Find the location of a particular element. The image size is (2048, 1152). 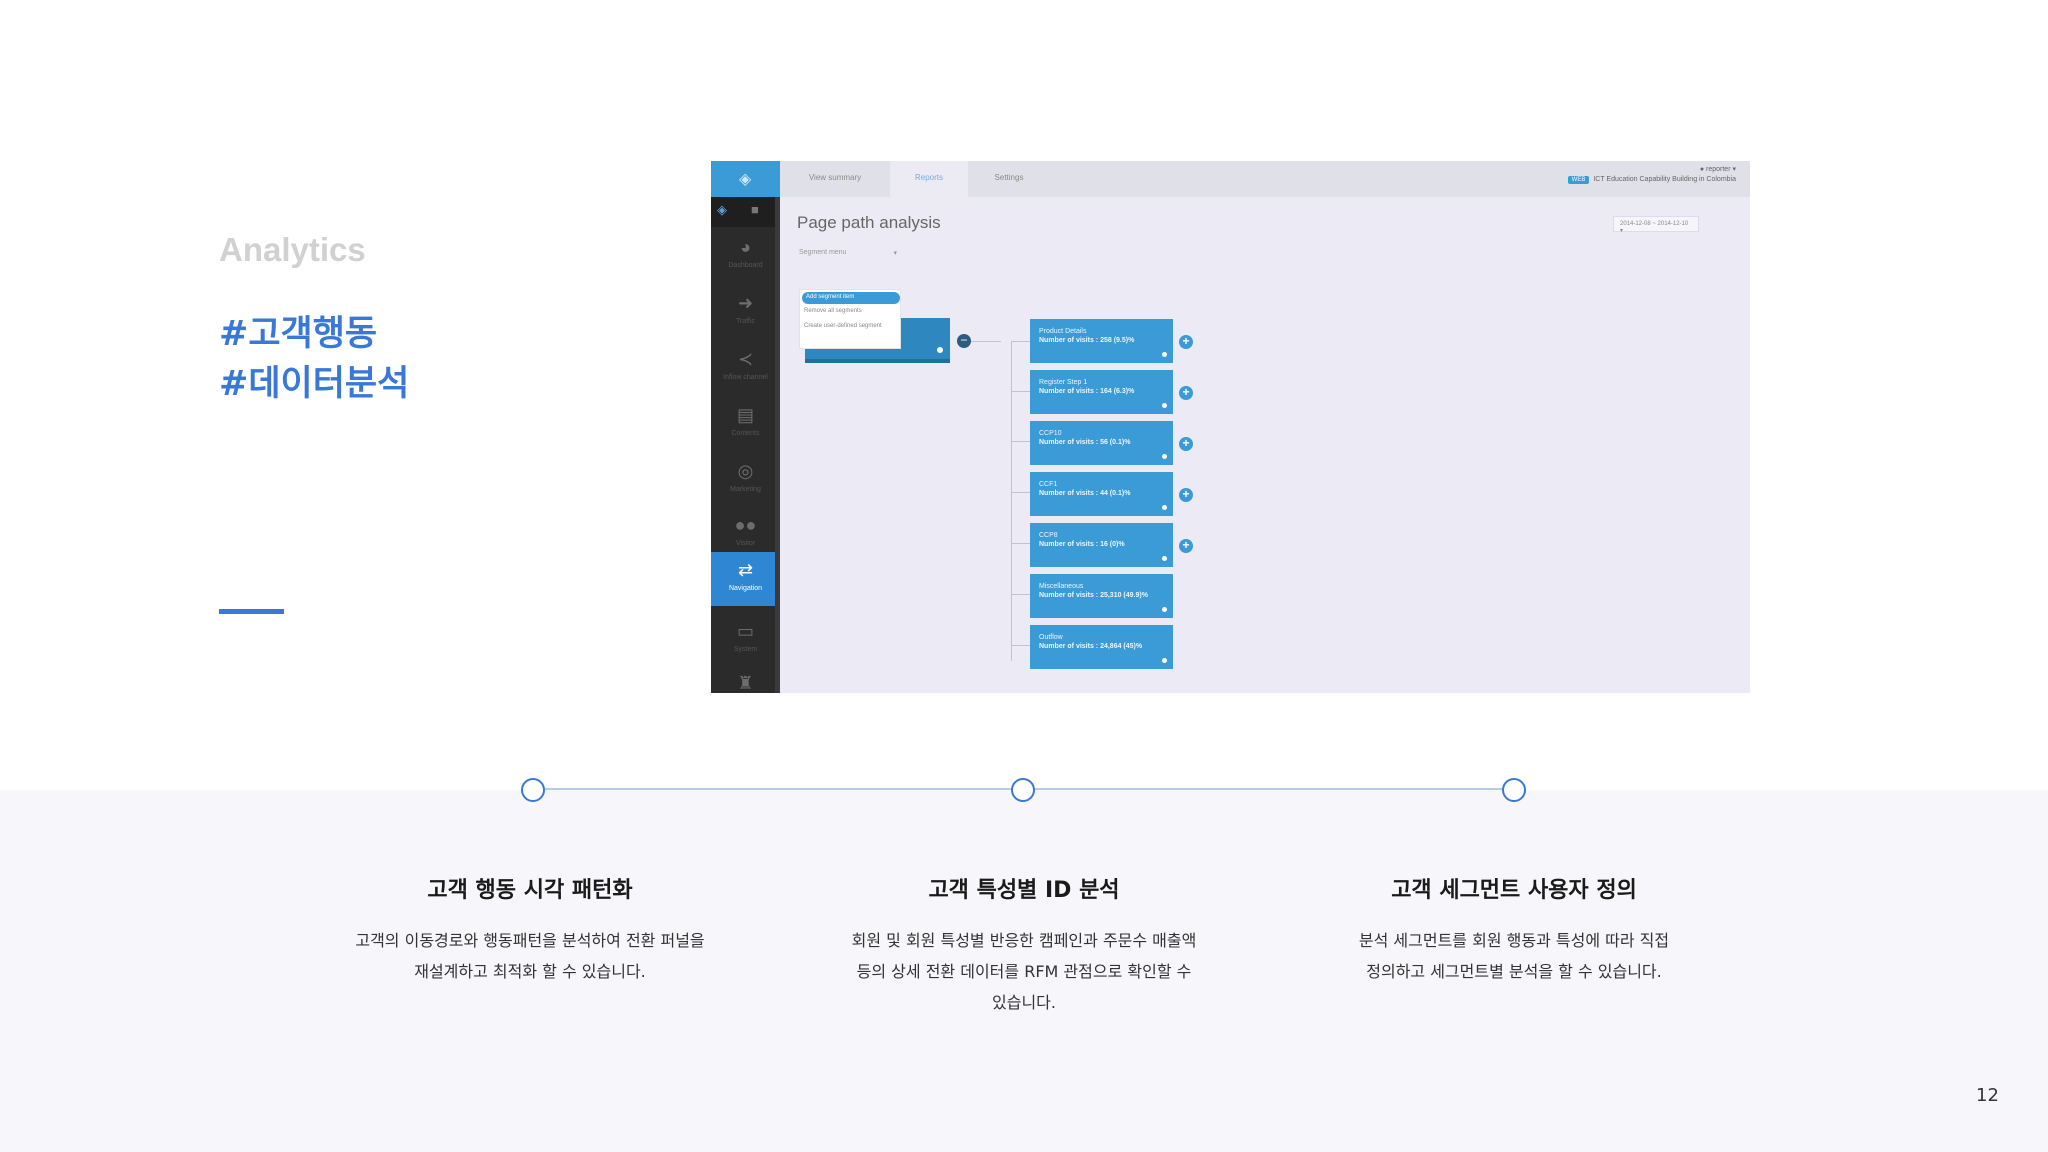

sidebar-item-marketing: ◎ Marketing is located at coordinates (745, 480).